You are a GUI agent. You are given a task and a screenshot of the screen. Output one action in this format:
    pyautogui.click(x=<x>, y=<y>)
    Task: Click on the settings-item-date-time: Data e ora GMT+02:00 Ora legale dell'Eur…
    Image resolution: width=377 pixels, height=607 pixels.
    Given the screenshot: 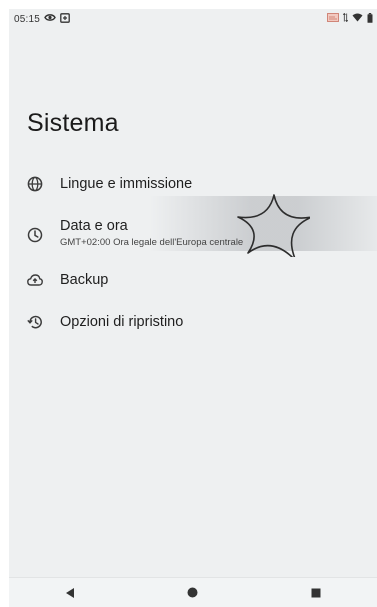 What is the action you would take?
    pyautogui.click(x=193, y=233)
    